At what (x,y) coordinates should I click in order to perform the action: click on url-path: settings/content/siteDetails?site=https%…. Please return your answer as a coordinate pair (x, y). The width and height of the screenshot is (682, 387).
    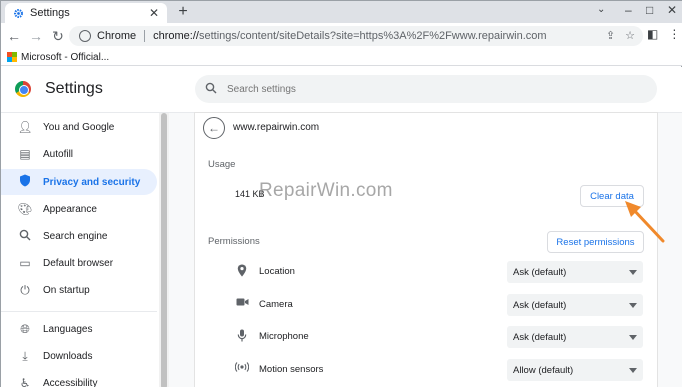
    Looking at the image, I should click on (372, 36).